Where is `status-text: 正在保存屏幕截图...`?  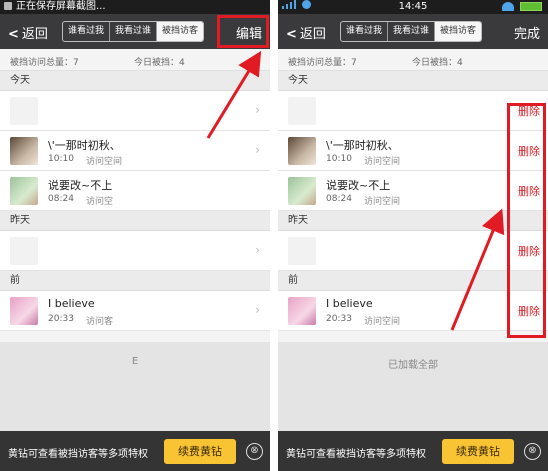
status-text: 正在保存屏幕截图... is located at coordinates (61, 6).